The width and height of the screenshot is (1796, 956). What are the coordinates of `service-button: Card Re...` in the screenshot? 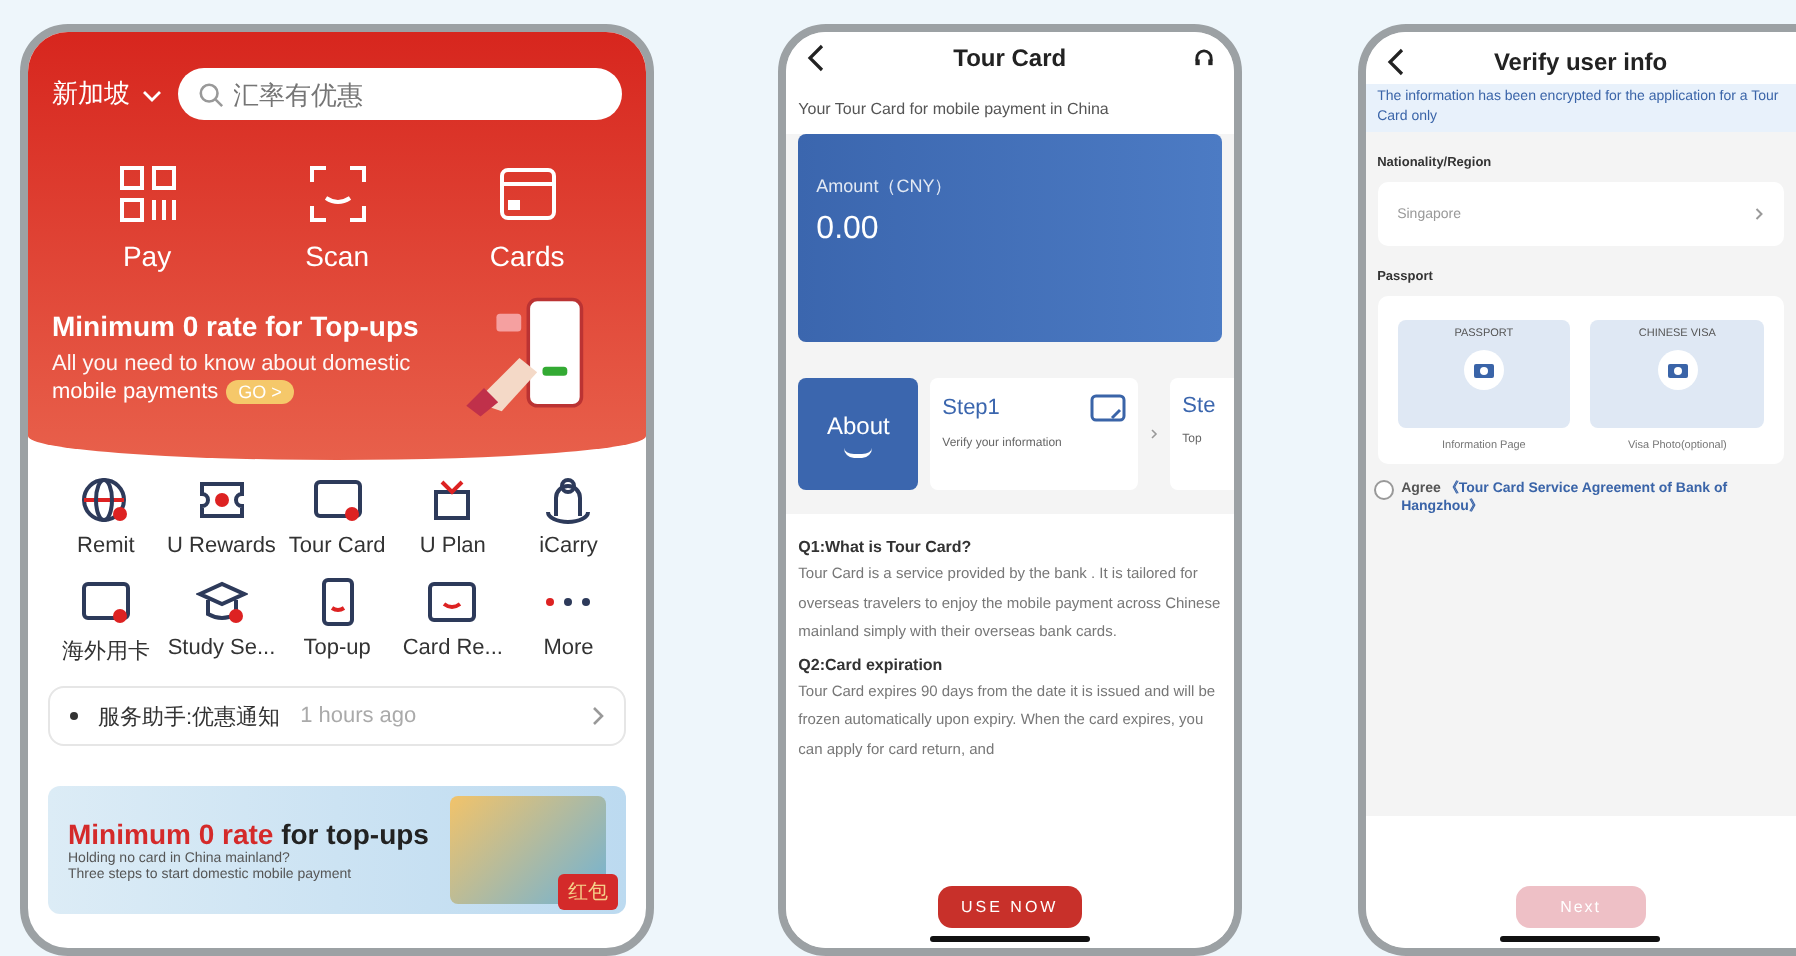 It's located at (453, 622).